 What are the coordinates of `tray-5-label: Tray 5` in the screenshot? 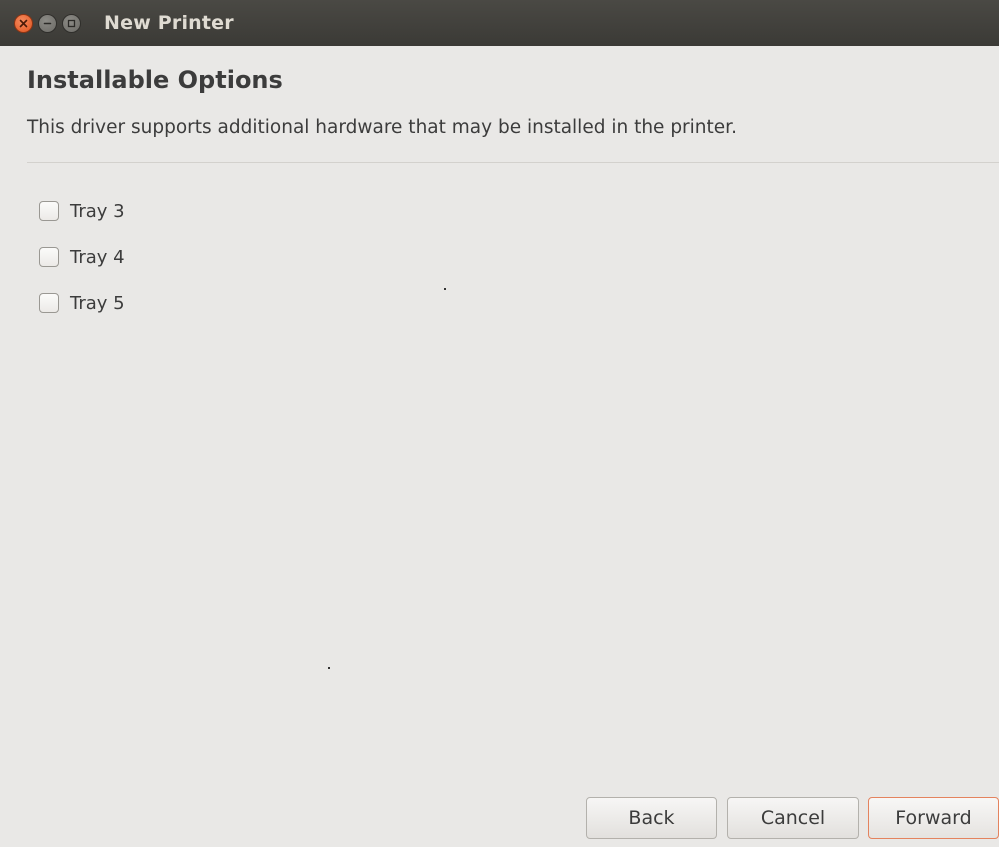 It's located at (97, 303).